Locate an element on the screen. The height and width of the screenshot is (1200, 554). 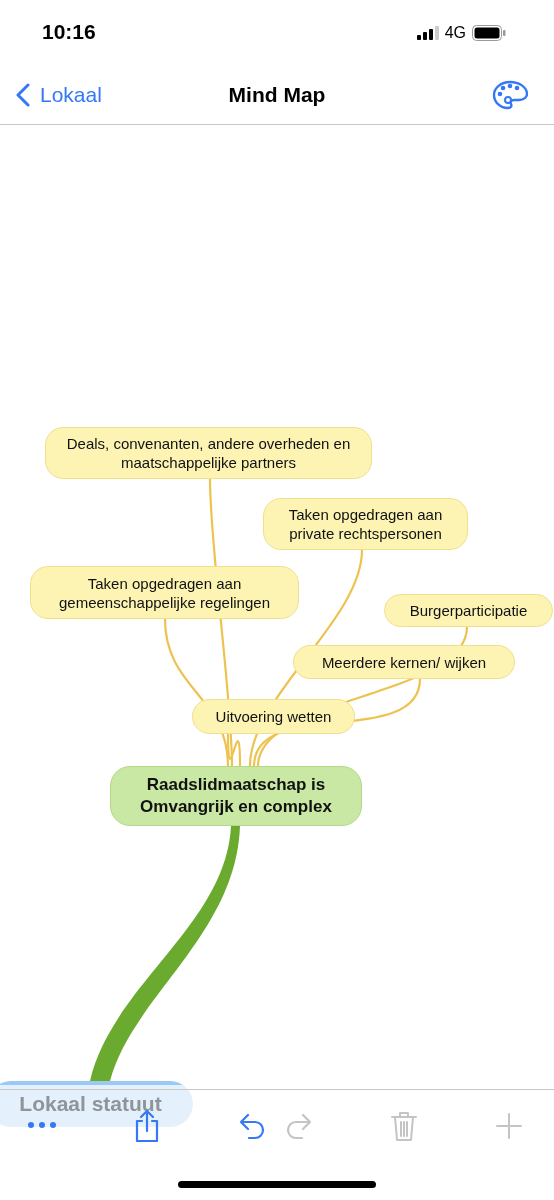
signal-icon is located at coordinates (427, 32).